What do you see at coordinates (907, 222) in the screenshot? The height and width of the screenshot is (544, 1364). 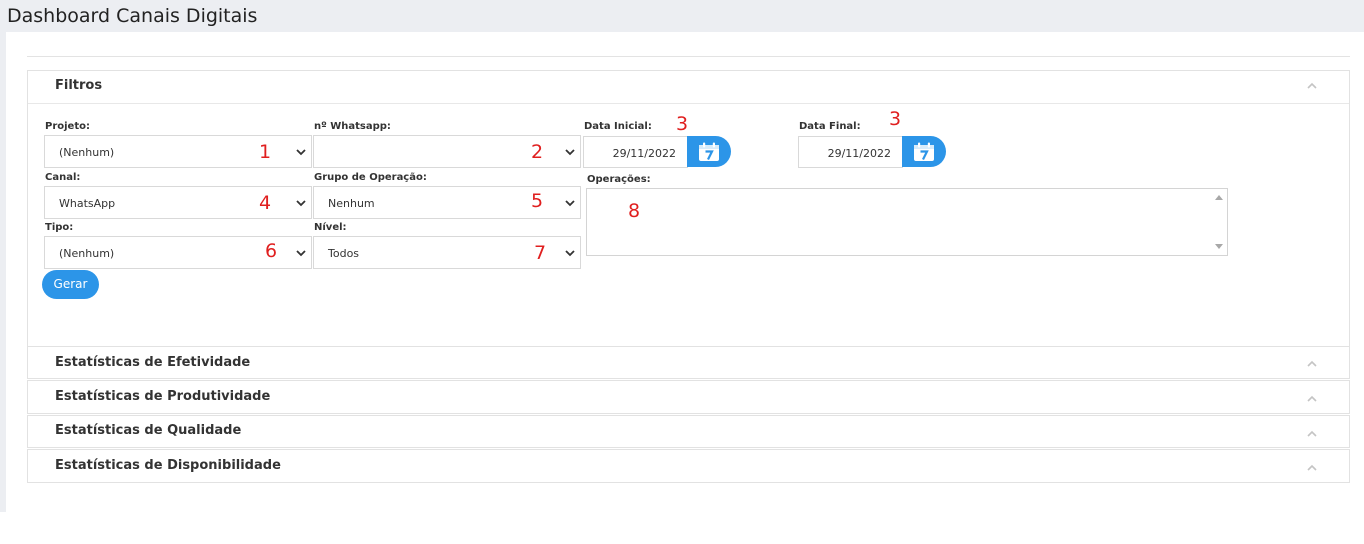 I see `operacoes-textarea` at bounding box center [907, 222].